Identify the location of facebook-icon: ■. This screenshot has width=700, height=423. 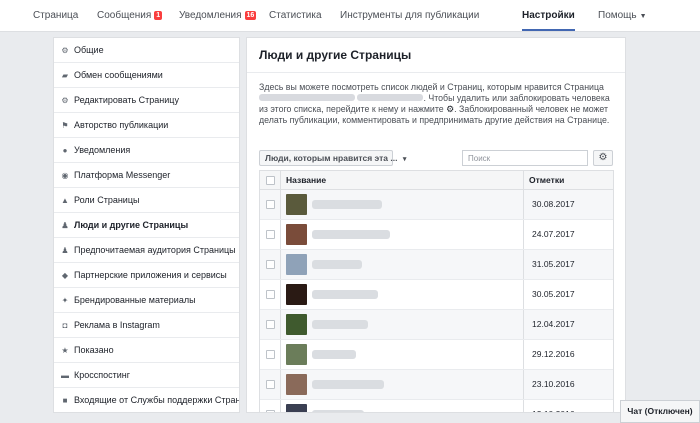
(65, 400).